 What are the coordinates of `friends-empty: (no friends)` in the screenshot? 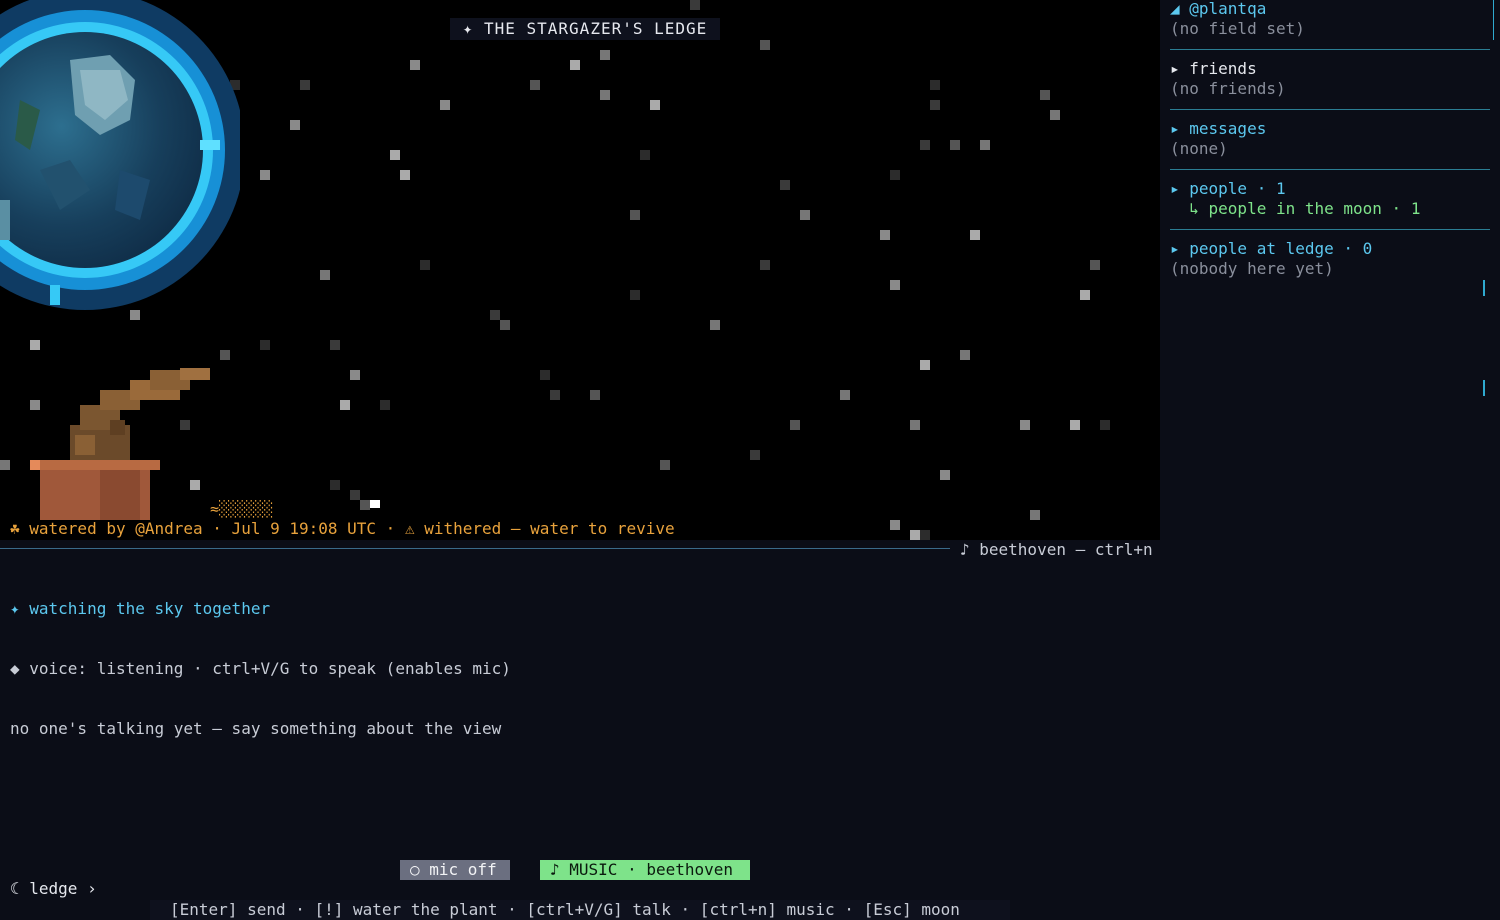 It's located at (1228, 88).